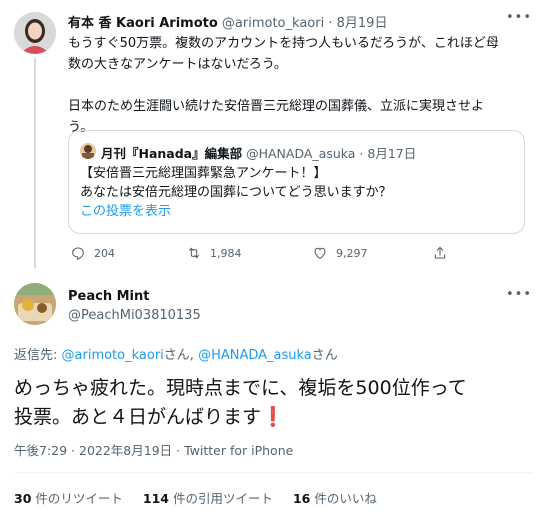 Image resolution: width=546 pixels, height=519 pixels. I want to click on divider, so click(273, 472).